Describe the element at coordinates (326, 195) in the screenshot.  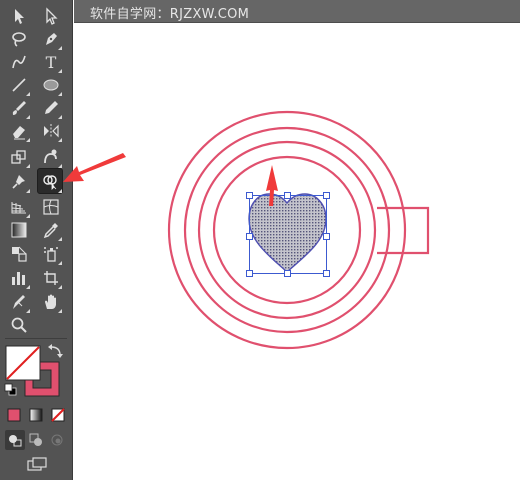
I see `handle-top-right` at that location.